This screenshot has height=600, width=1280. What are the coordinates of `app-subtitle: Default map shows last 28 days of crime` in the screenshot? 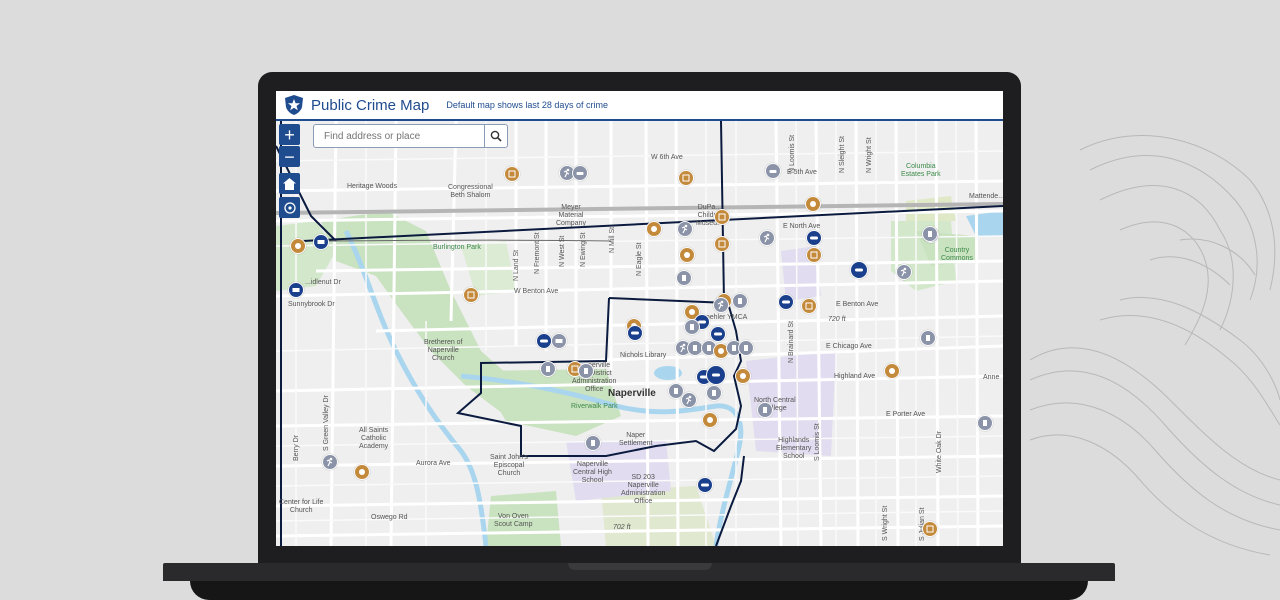 It's located at (527, 105).